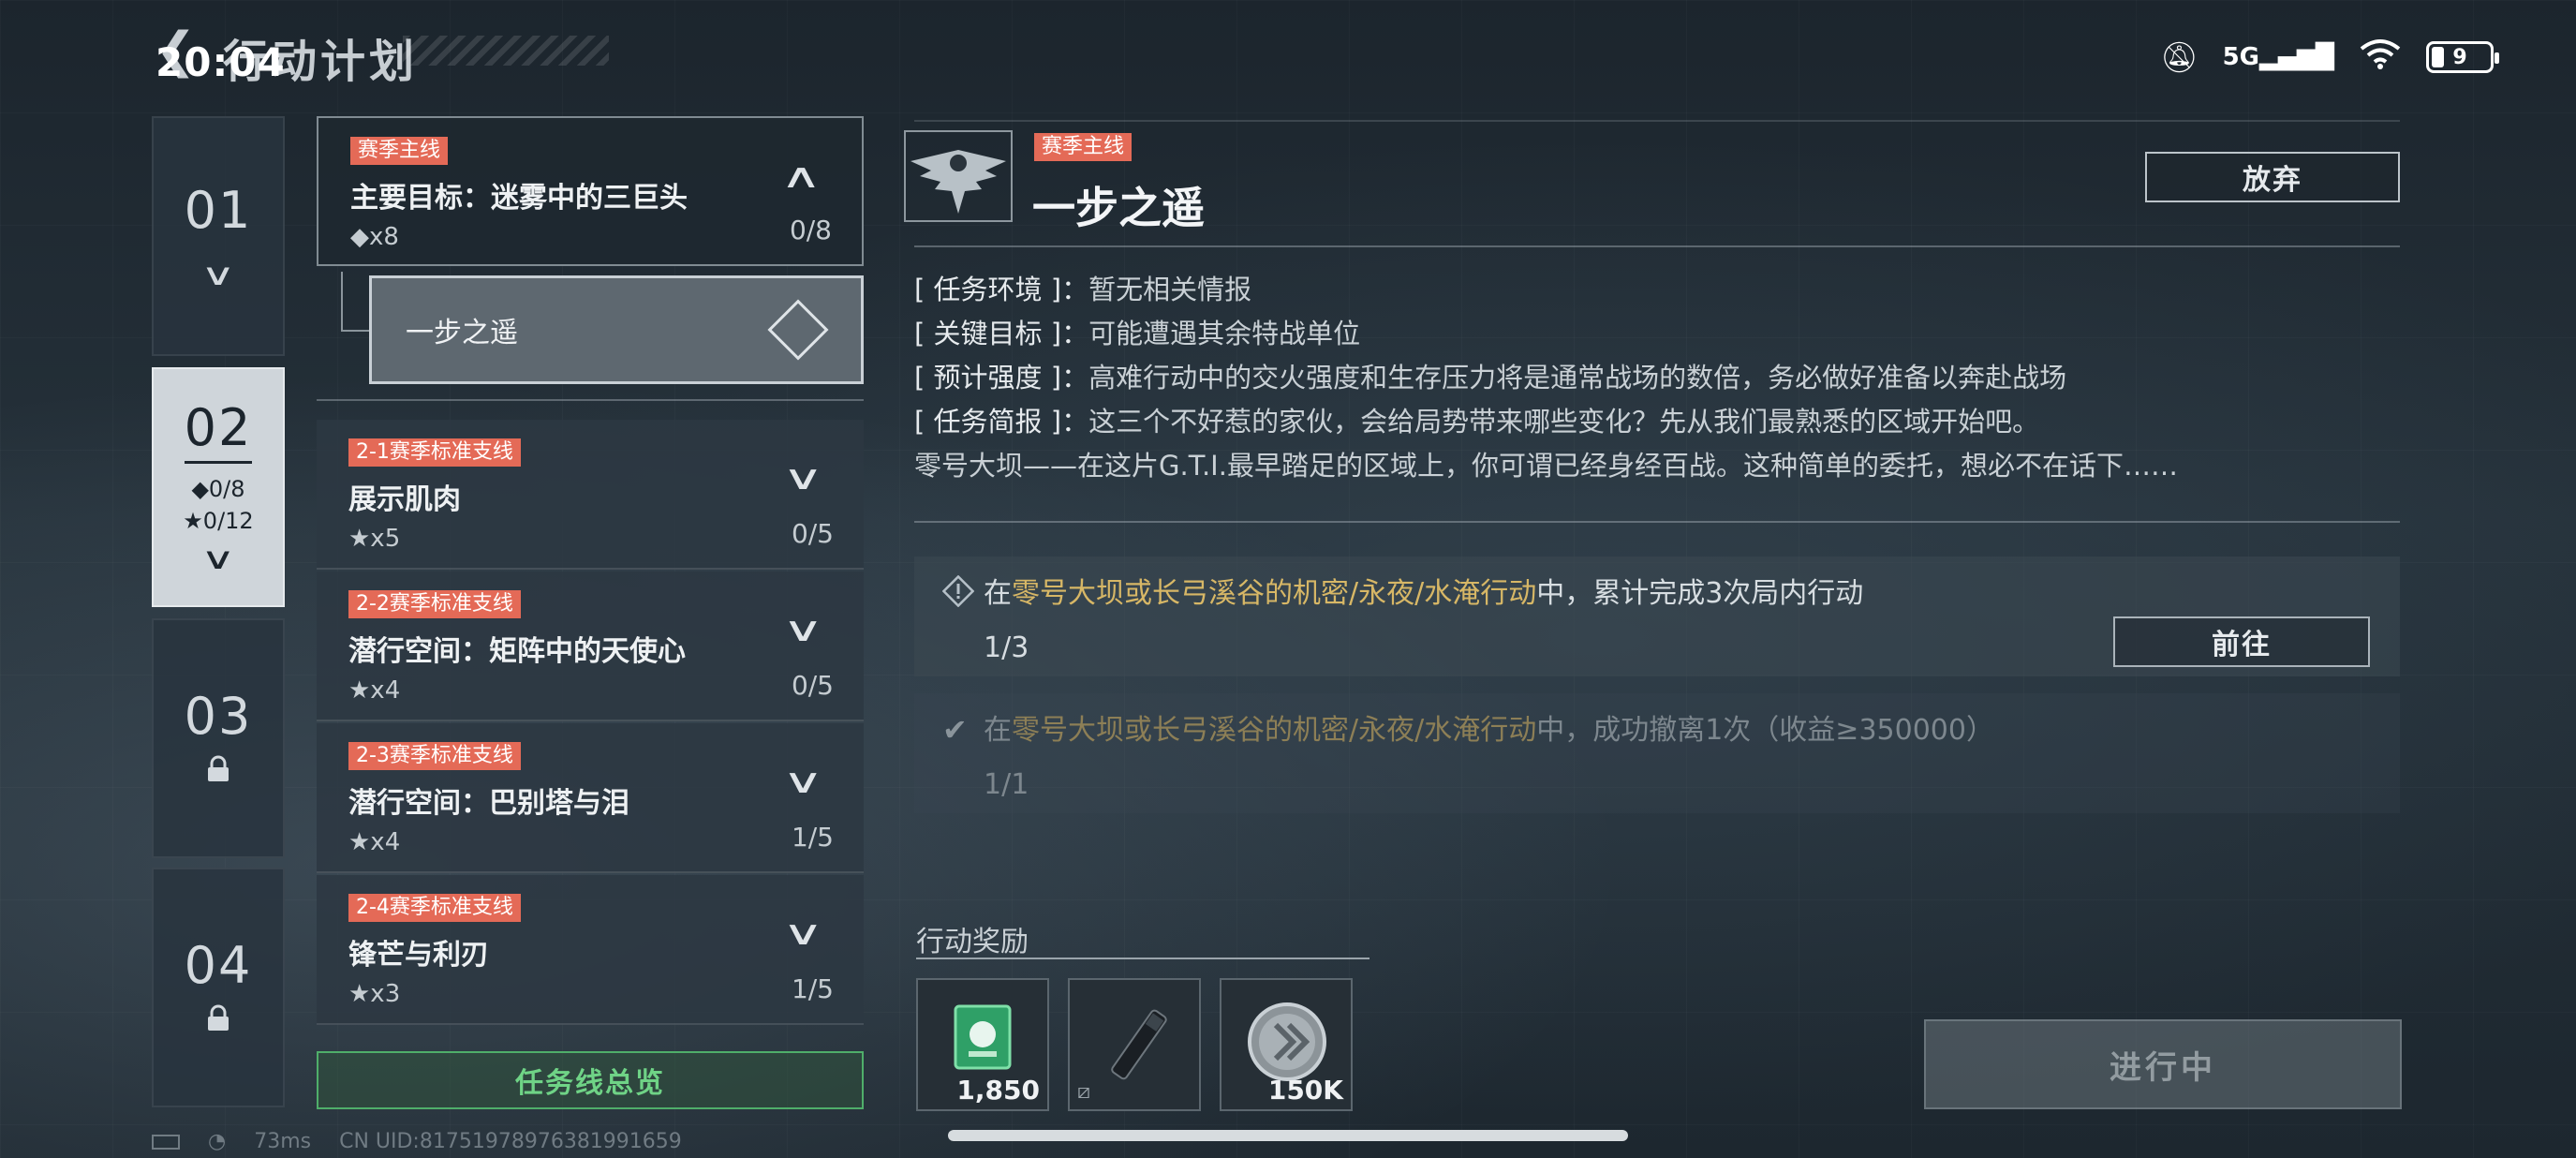 This screenshot has width=2576, height=1158. What do you see at coordinates (1657, 522) in the screenshot?
I see `tasks-divider` at bounding box center [1657, 522].